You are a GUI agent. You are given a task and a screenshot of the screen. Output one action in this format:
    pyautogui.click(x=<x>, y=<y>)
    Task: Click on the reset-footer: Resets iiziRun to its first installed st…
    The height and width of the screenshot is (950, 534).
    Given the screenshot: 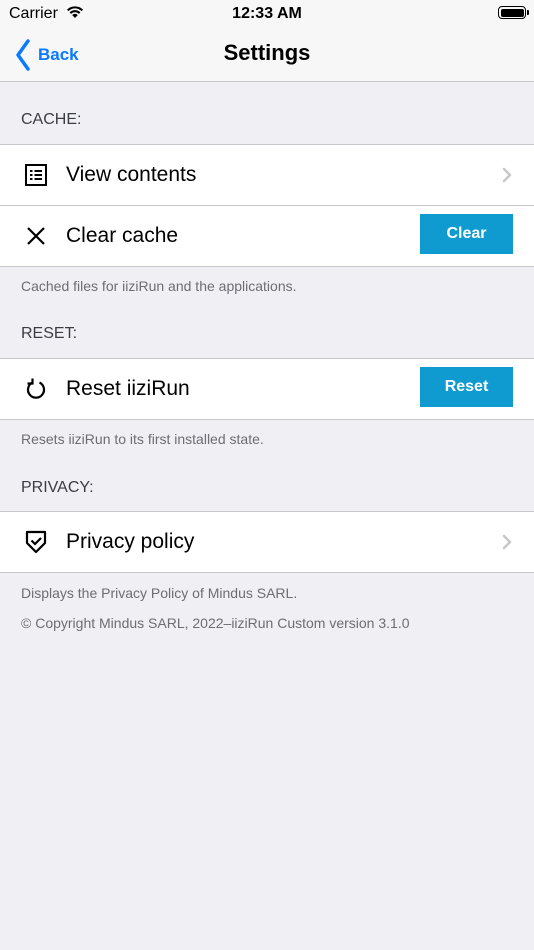 What is the action you would take?
    pyautogui.click(x=142, y=439)
    